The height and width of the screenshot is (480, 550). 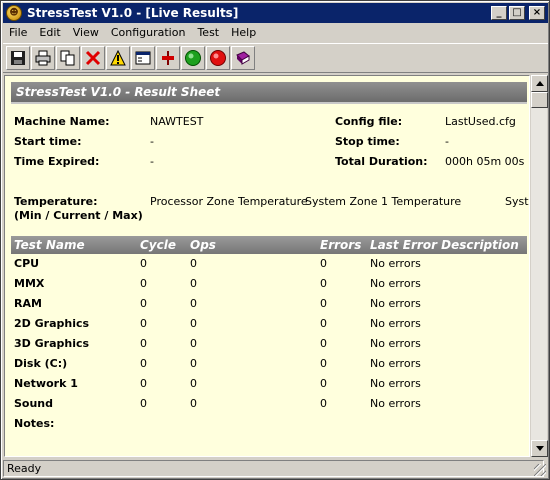 I want to click on machine-name-label: Machine Name:, so click(x=62, y=121).